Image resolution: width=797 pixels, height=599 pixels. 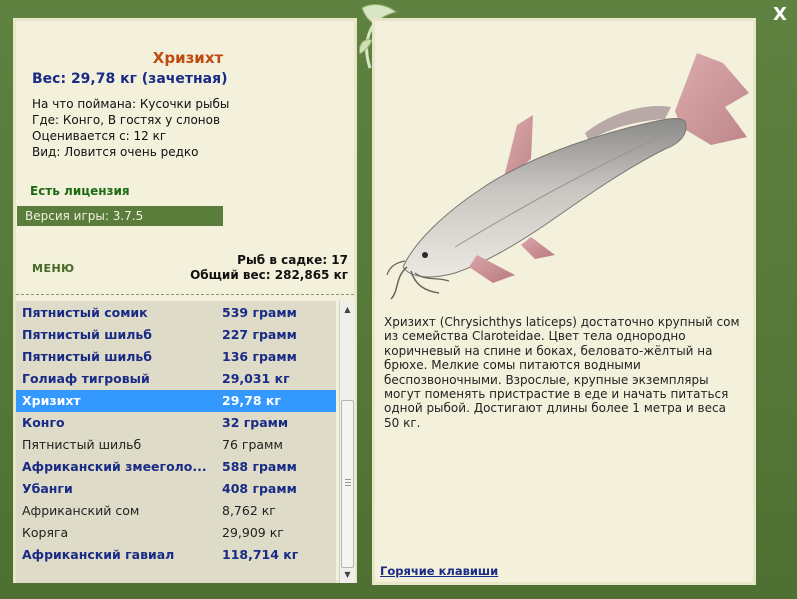 What do you see at coordinates (259, 466) in the screenshot?
I see `catch-weight: 588 грамм` at bounding box center [259, 466].